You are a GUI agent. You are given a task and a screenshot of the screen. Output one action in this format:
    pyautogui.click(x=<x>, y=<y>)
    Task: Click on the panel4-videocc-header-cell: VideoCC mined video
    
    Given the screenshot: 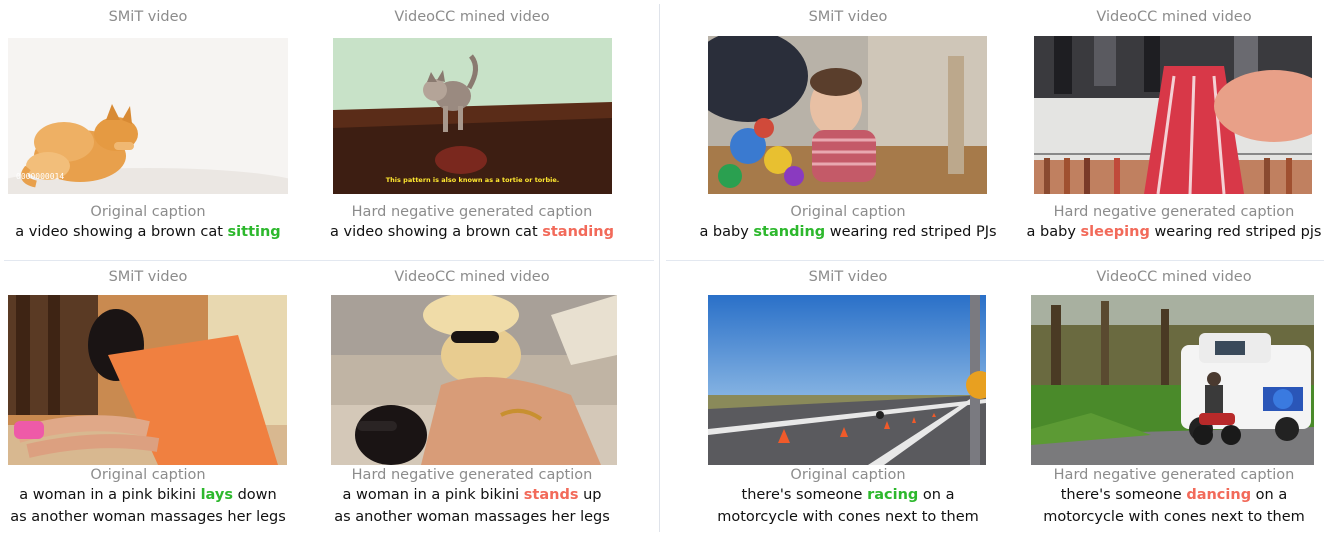 What is the action you would take?
    pyautogui.click(x=1174, y=277)
    